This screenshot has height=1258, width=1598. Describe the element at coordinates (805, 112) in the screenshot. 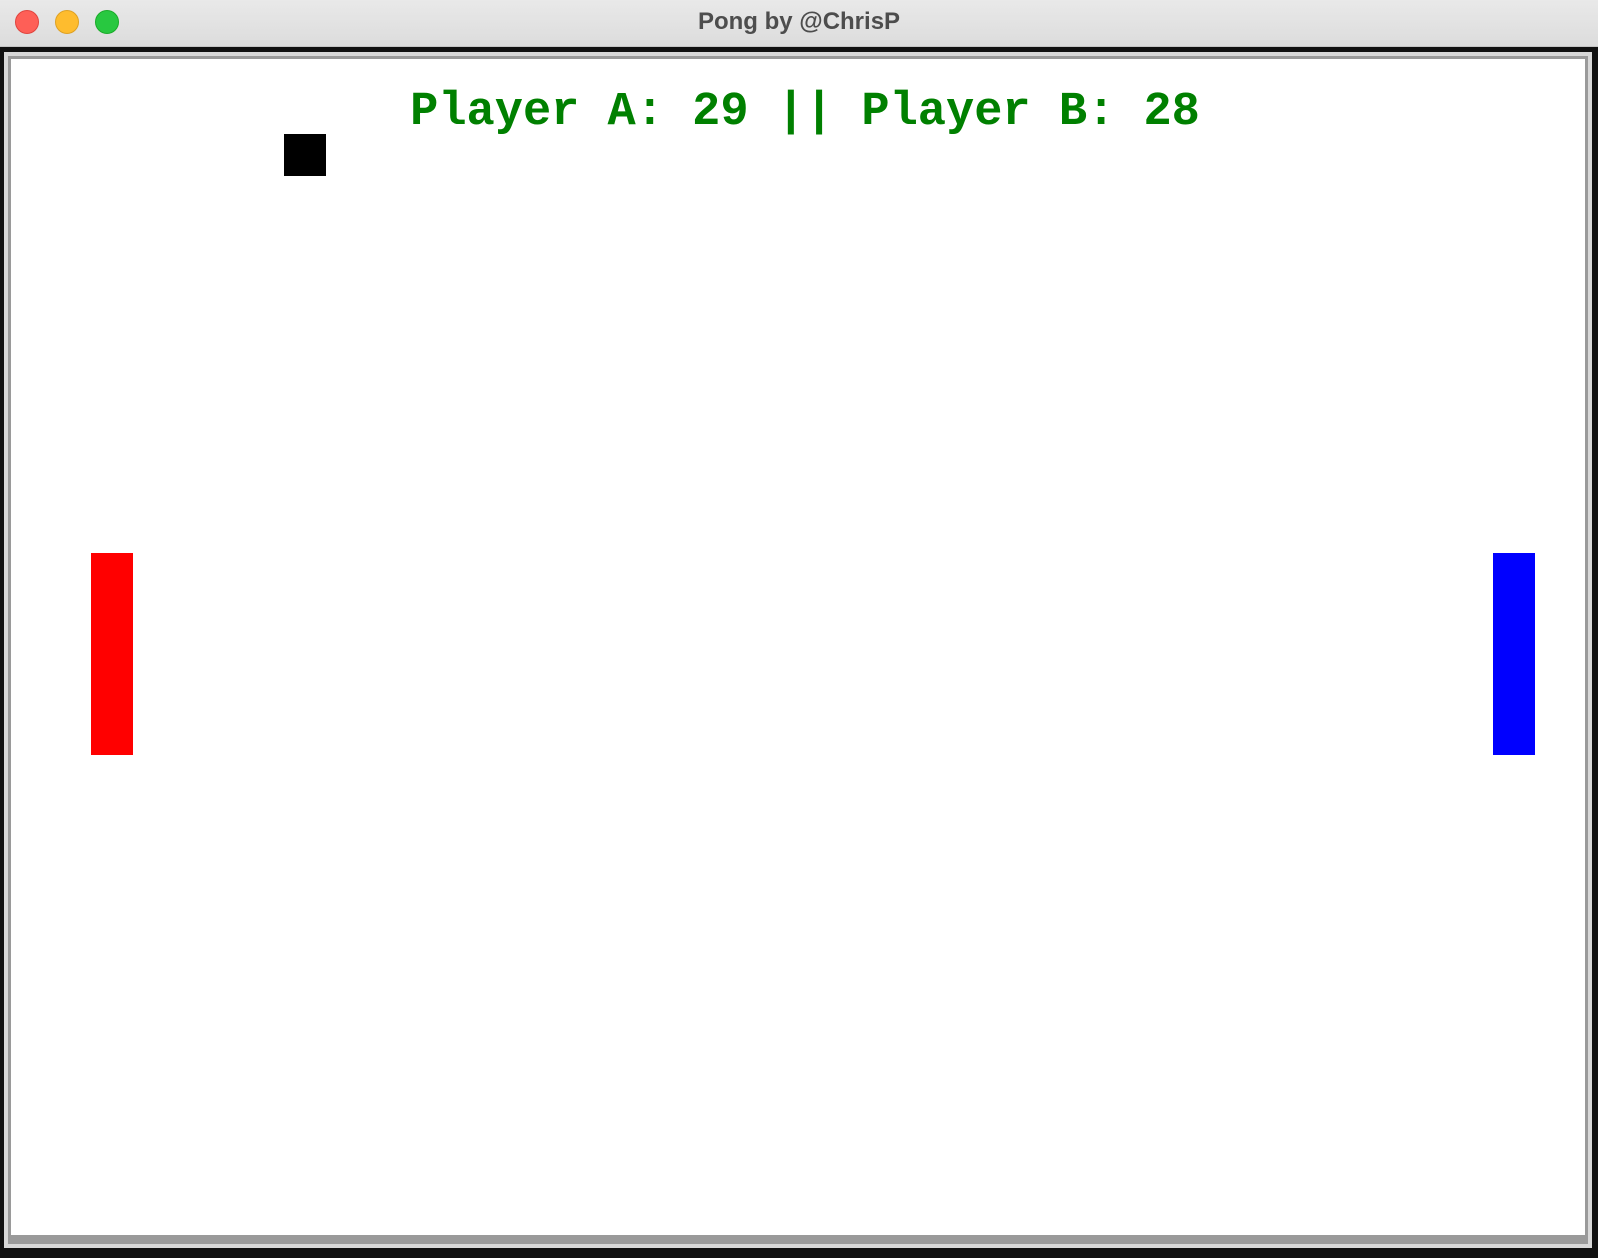

I see `scoreboard: Player A: 29 || Player B: 28` at that location.